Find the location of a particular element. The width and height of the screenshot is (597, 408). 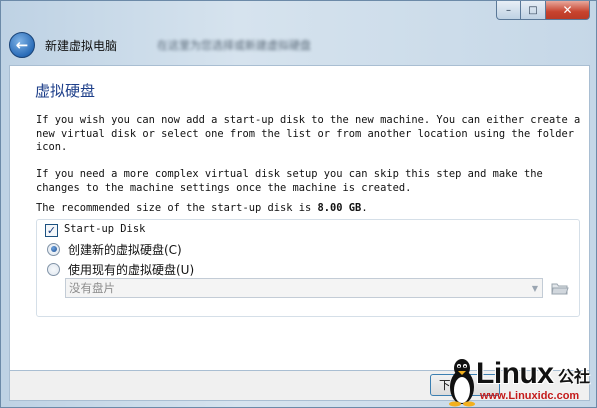

folder-icon is located at coordinates (560, 288).